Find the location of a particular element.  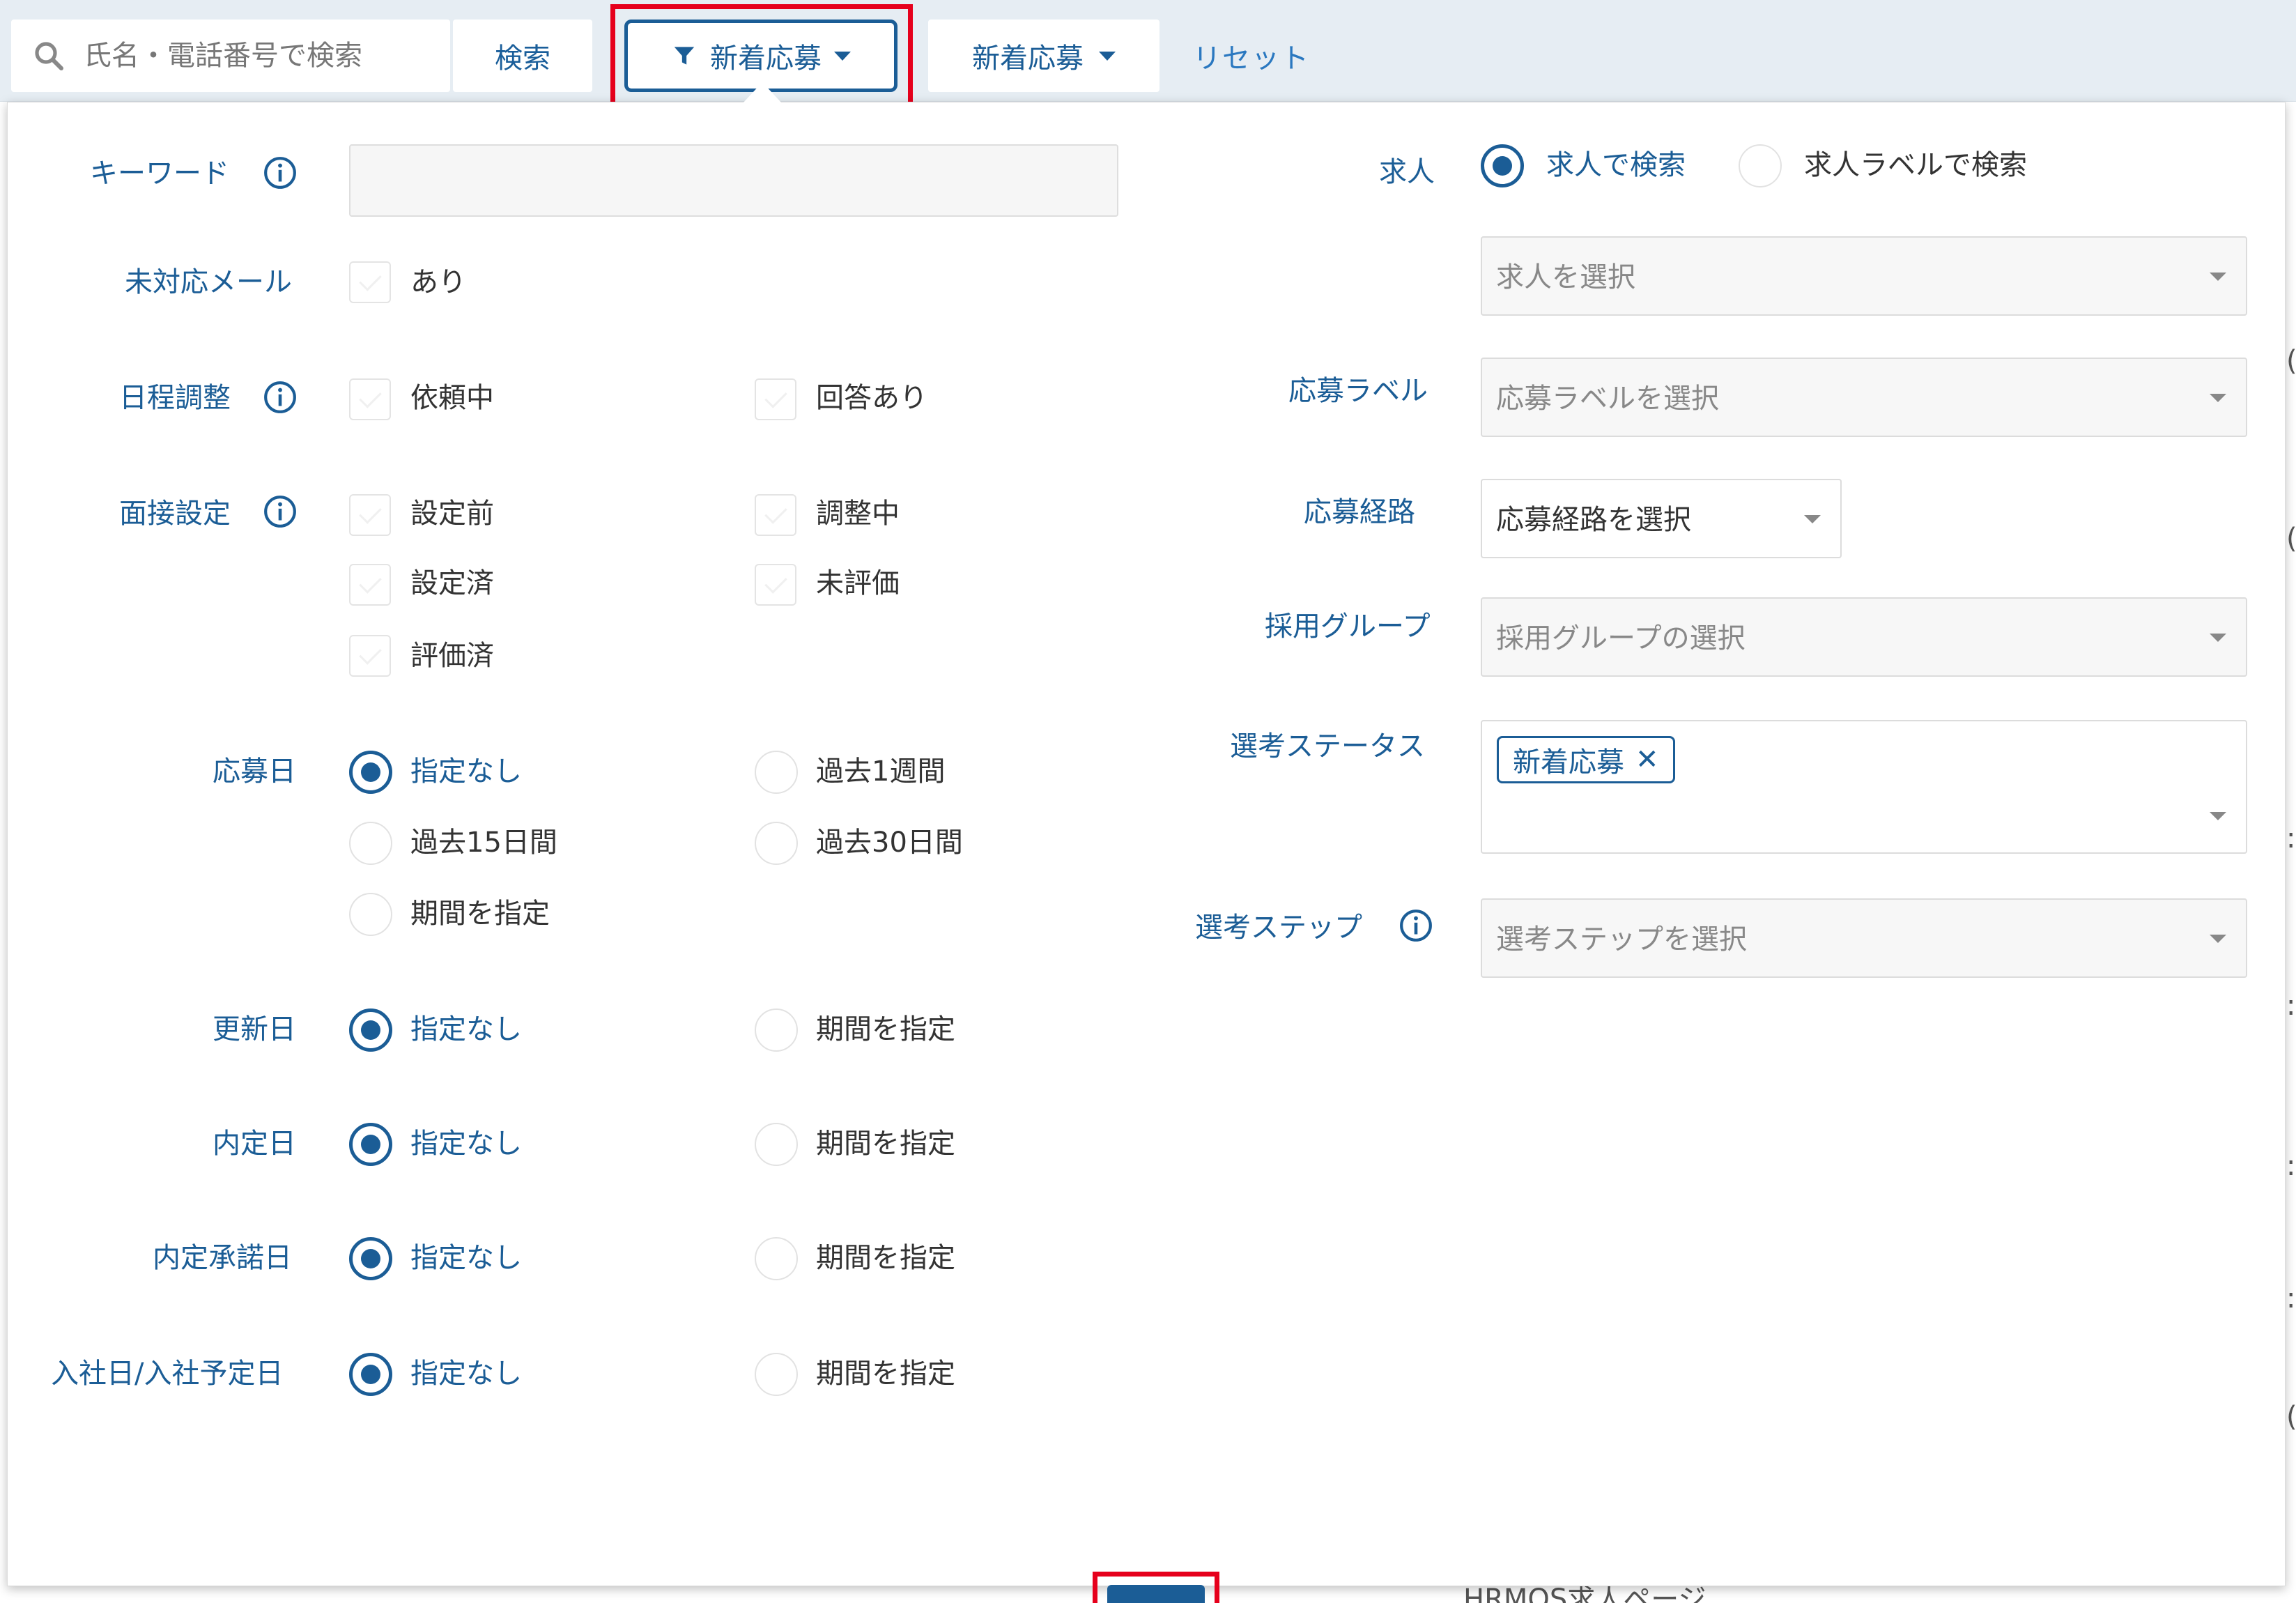

route-select: 応募経路を選択 is located at coordinates (1662, 518).